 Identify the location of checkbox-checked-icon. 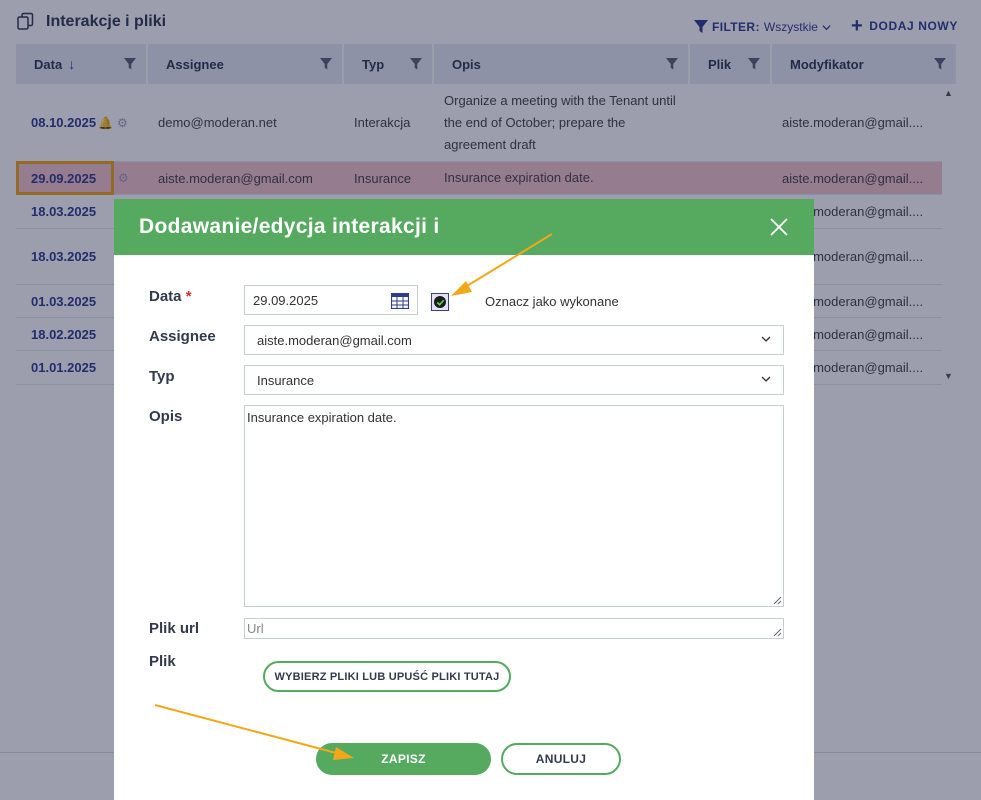
(440, 302).